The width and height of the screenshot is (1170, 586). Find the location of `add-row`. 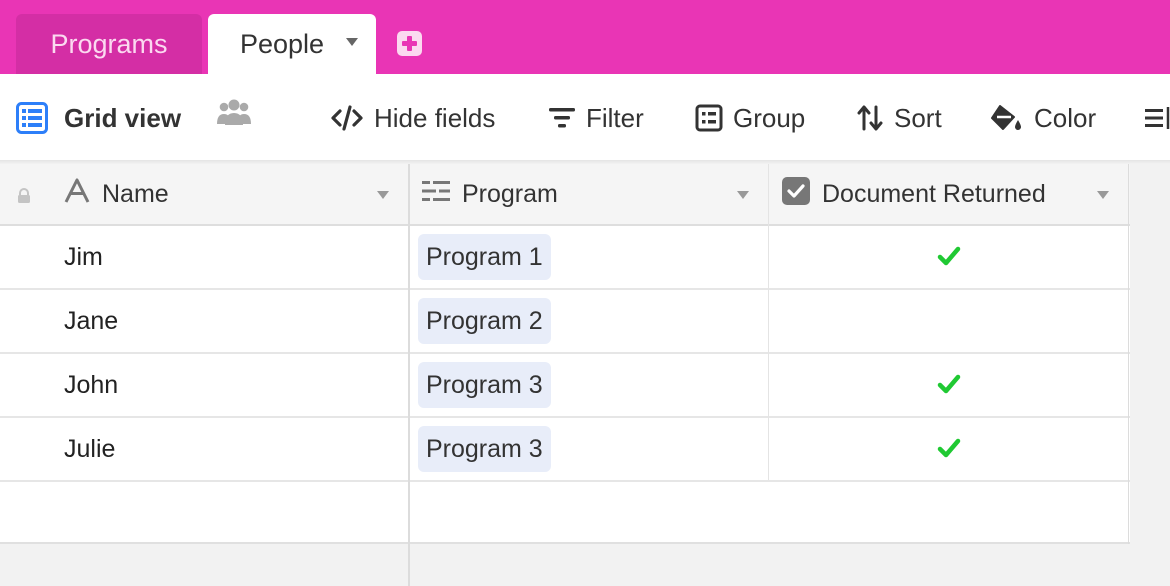

add-row is located at coordinates (565, 513).